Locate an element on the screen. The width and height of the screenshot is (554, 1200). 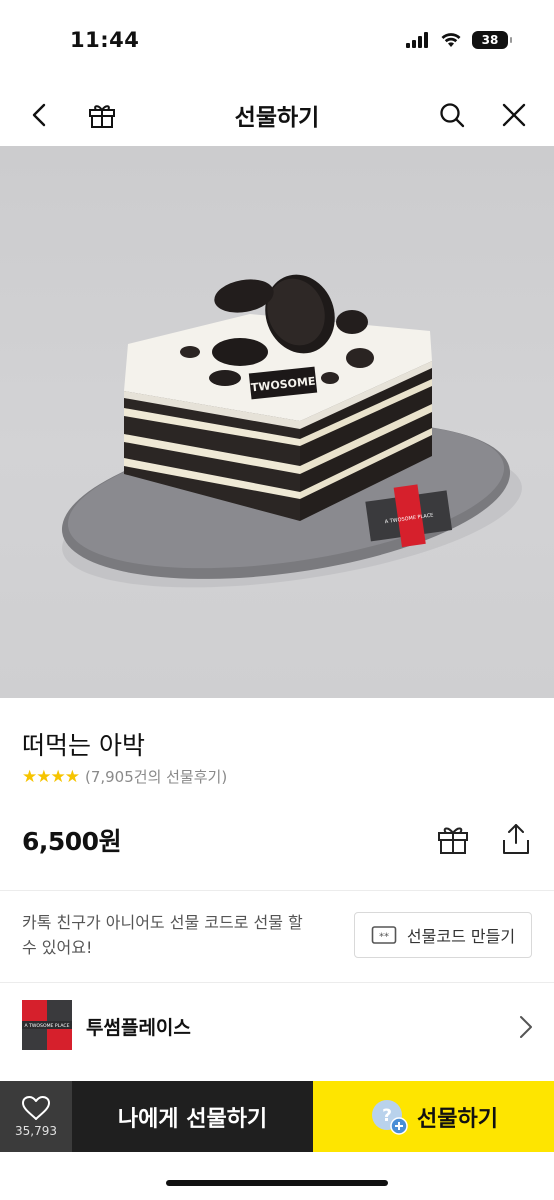
ticket-icon: ** is located at coordinates (384, 935).